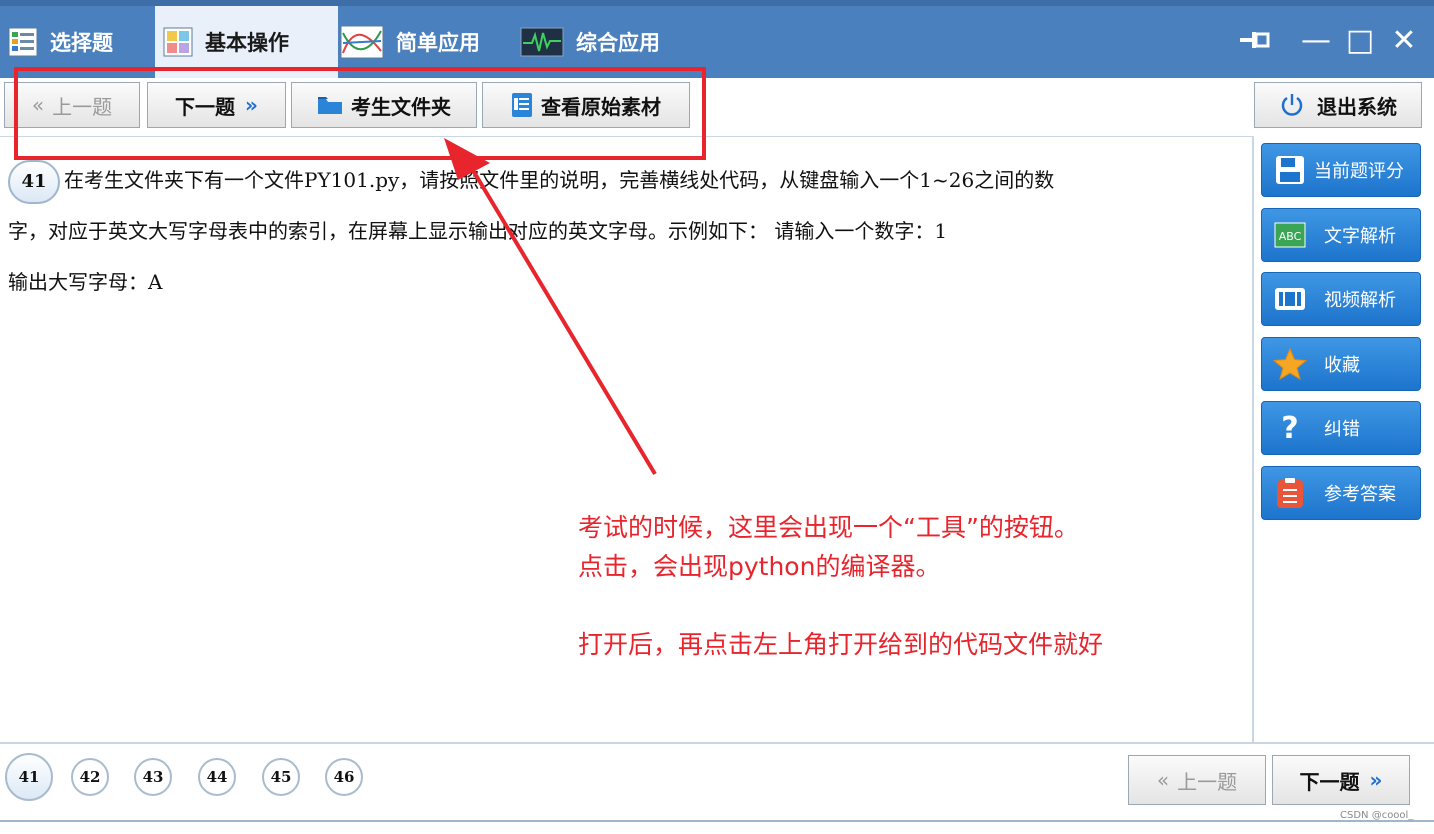 Image resolution: width=1434 pixels, height=834 pixels. Describe the element at coordinates (1377, 815) in the screenshot. I see `watermark: CSDN @coool_` at that location.